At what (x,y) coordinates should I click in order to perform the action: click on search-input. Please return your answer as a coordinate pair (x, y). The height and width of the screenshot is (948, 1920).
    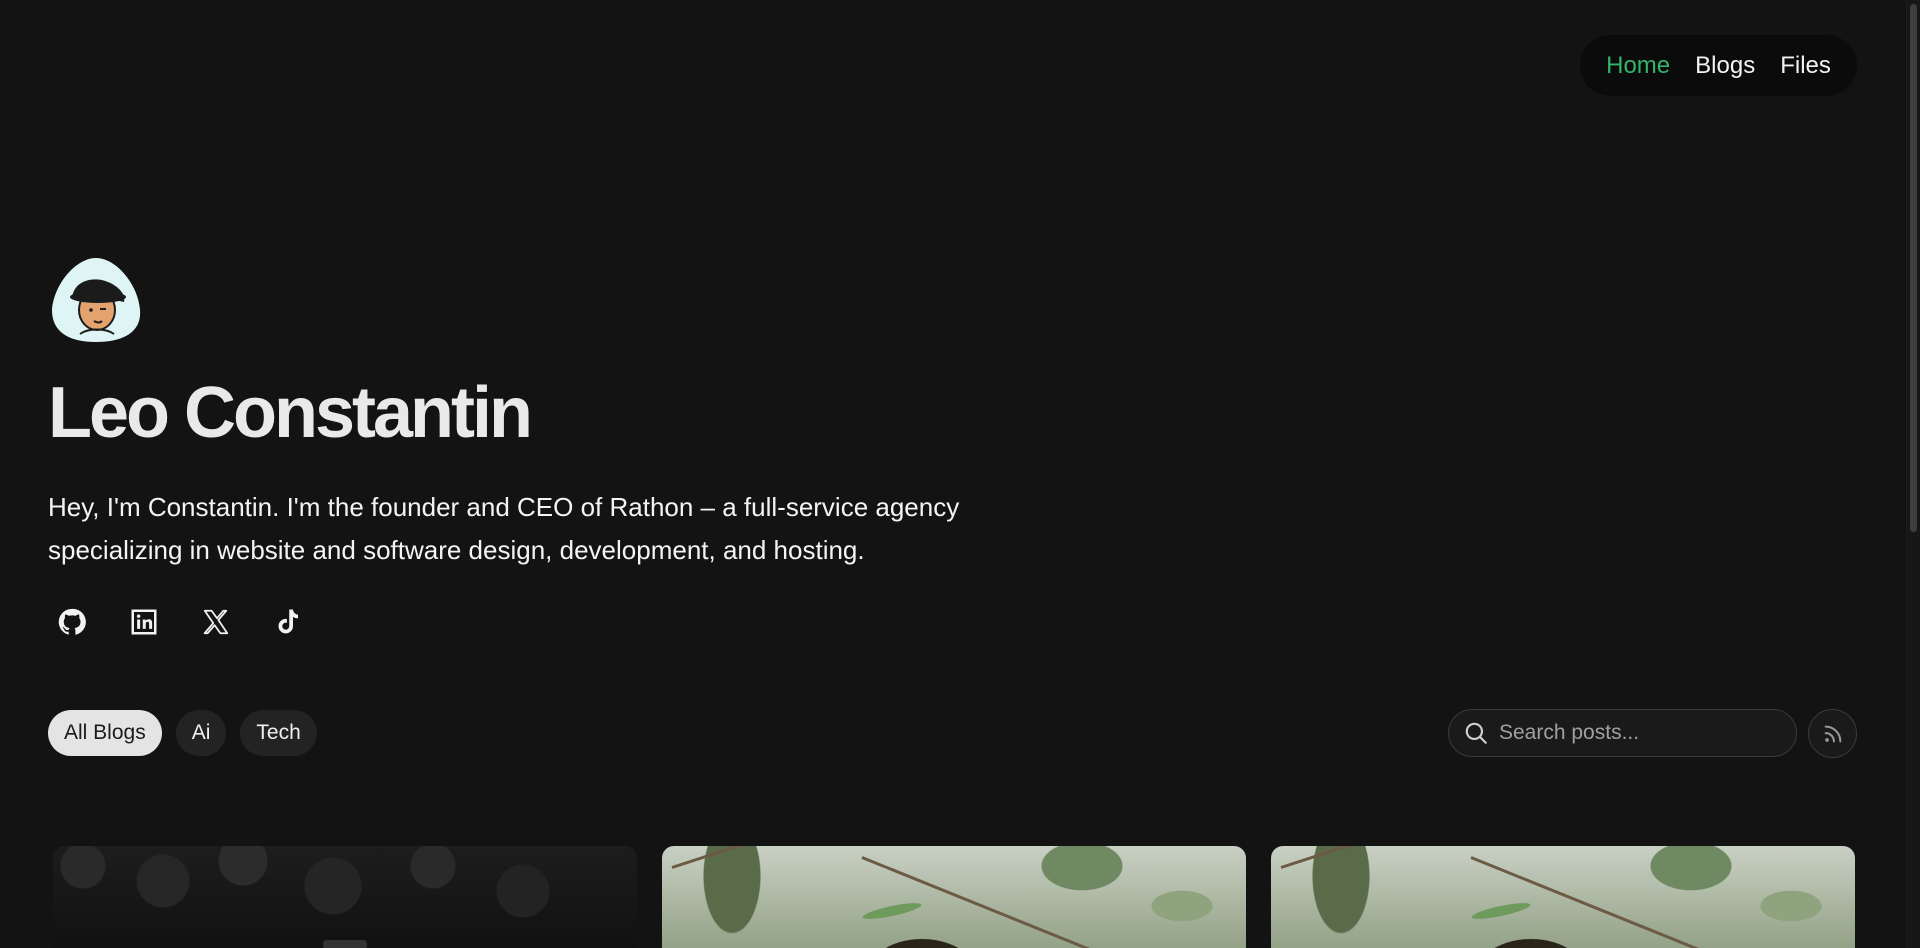
    Looking at the image, I should click on (1644, 733).